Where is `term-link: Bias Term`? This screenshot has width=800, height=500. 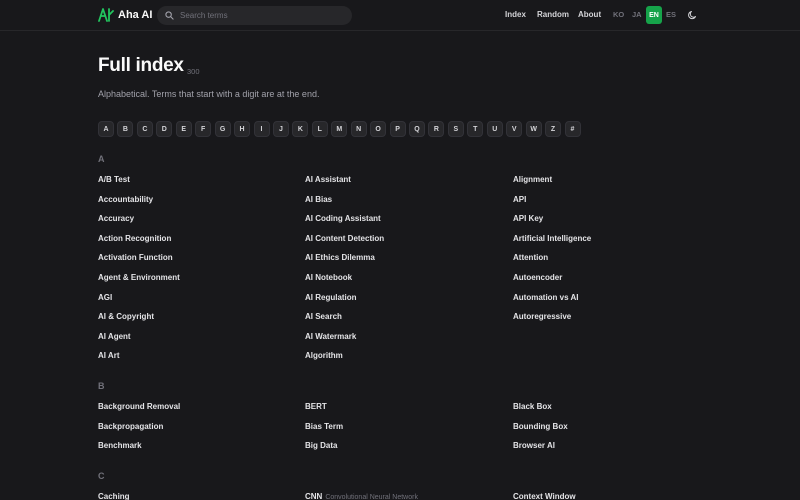
term-link: Bias Term is located at coordinates (324, 426).